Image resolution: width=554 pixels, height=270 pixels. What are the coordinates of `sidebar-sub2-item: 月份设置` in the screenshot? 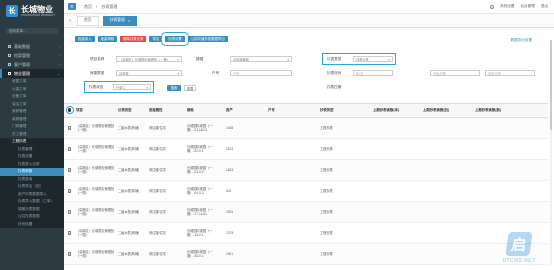 It's located at (32, 225).